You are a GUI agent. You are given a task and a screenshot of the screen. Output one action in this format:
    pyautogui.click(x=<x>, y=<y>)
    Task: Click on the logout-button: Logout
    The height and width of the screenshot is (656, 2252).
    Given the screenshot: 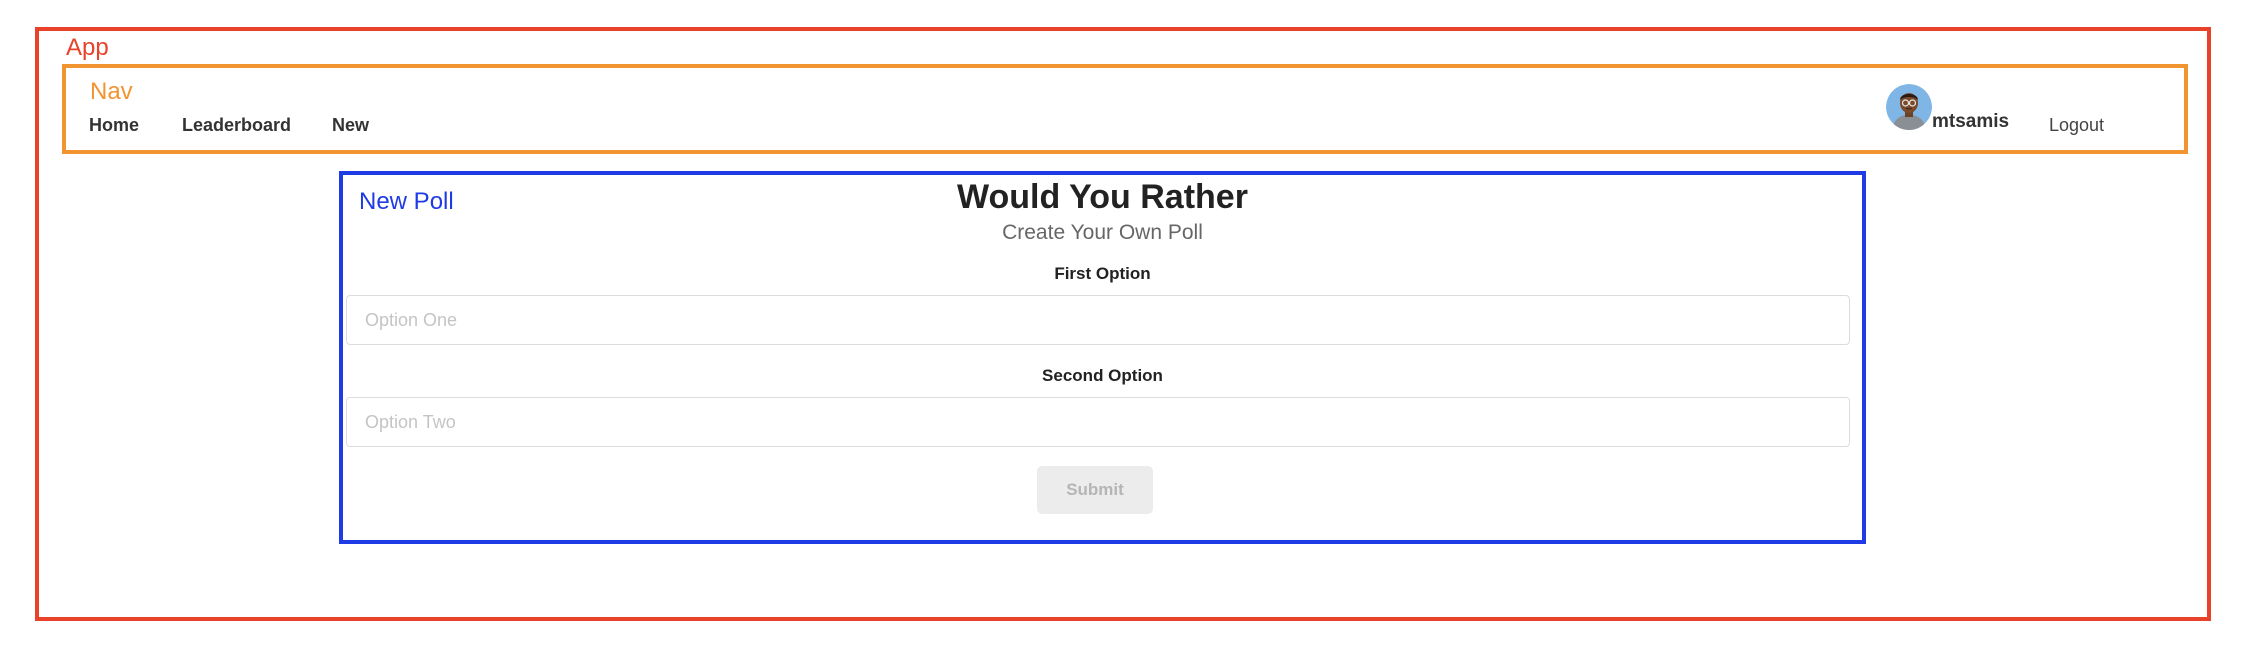 What is the action you would take?
    pyautogui.click(x=2076, y=125)
    